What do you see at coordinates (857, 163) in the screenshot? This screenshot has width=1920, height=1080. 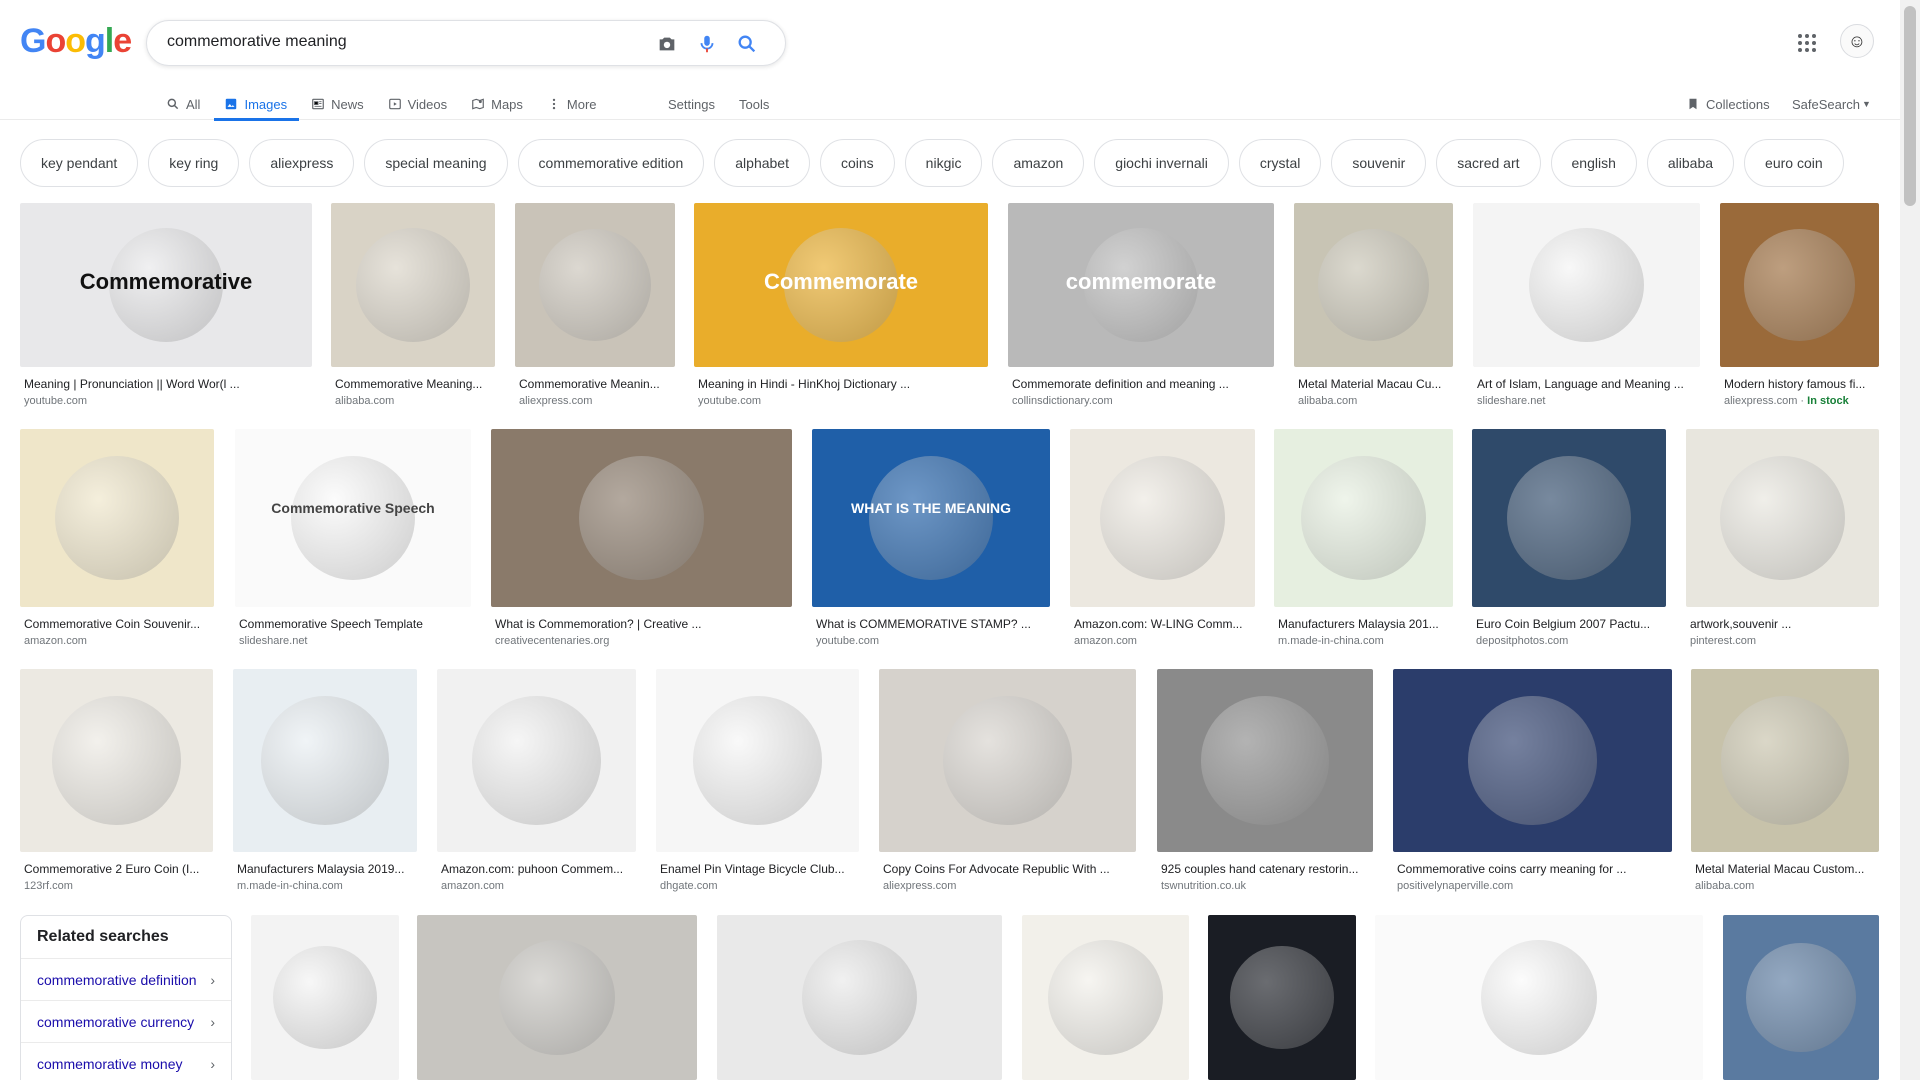 I see `refinement-chip: coins` at bounding box center [857, 163].